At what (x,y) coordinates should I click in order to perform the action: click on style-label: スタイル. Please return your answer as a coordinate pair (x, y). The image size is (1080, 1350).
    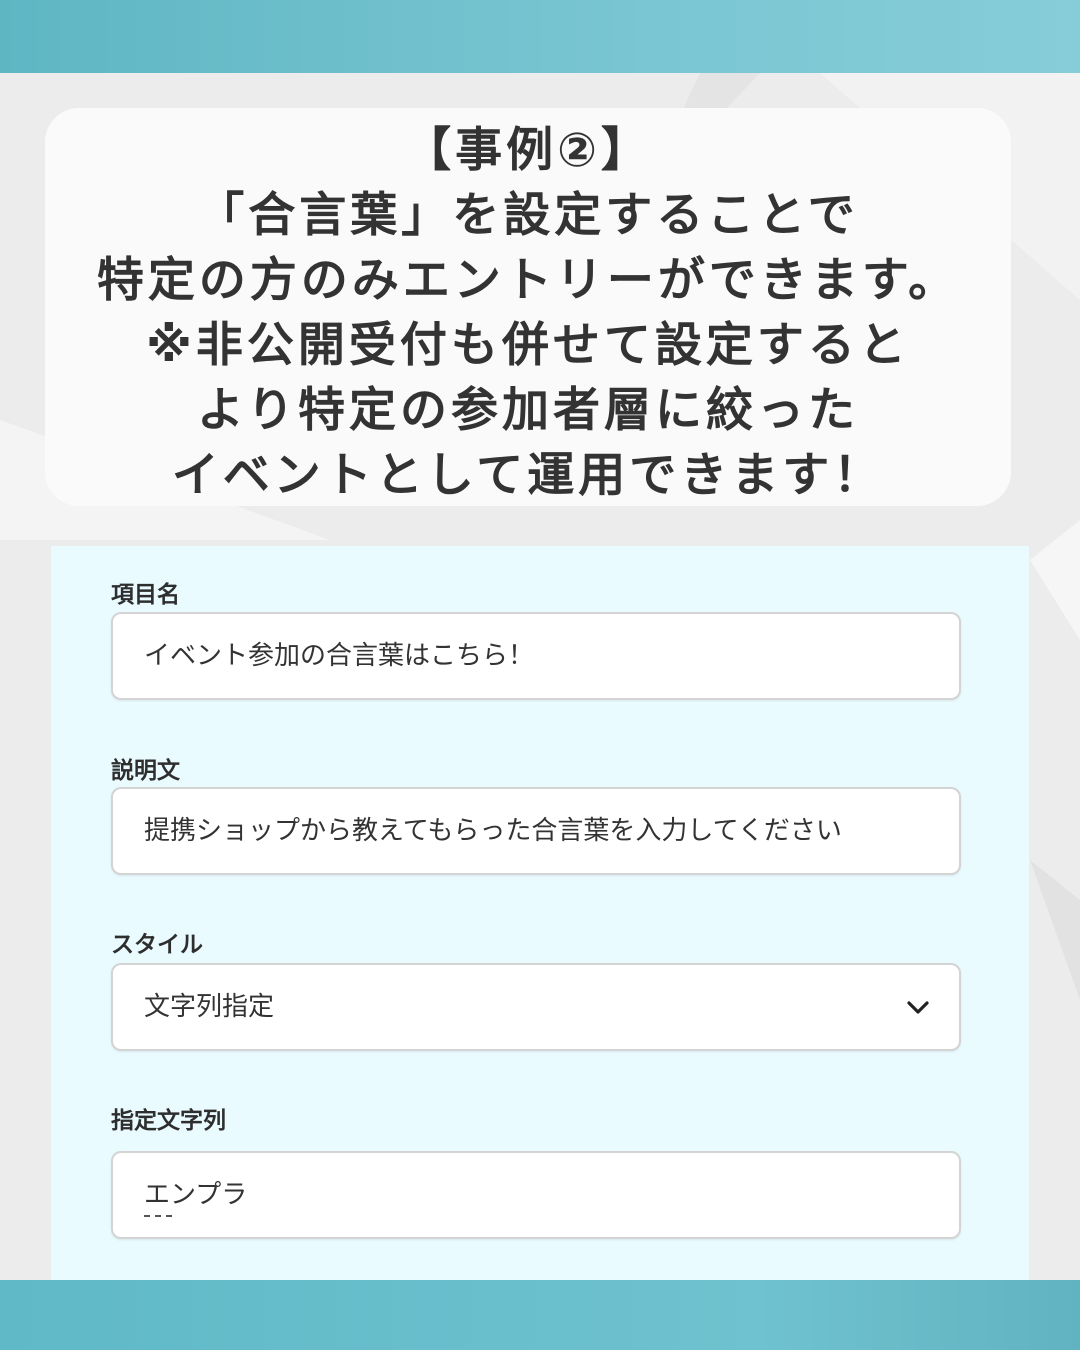
    Looking at the image, I should click on (157, 945).